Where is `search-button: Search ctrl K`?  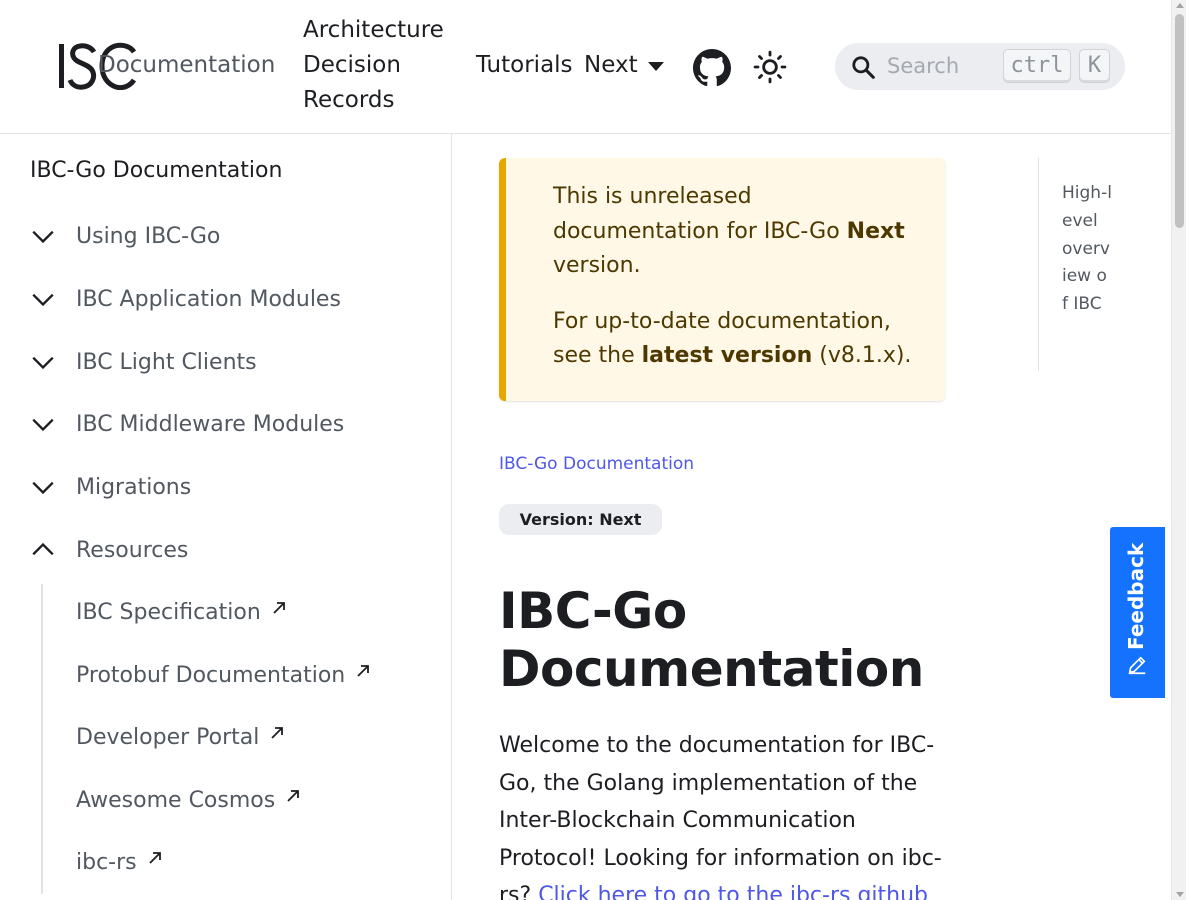 search-button: Search ctrl K is located at coordinates (980, 66).